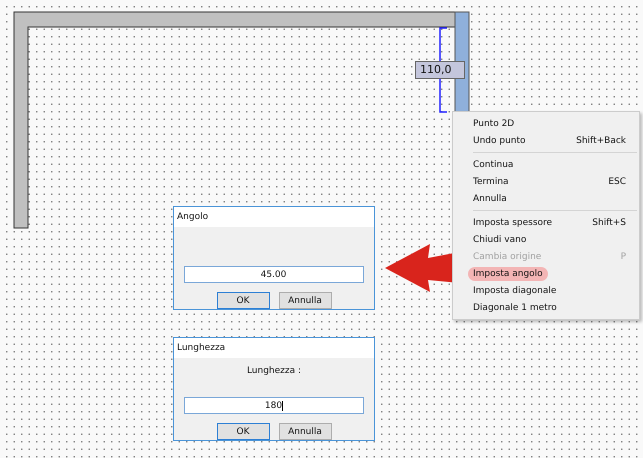 Image resolution: width=643 pixels, height=458 pixels. Describe the element at coordinates (515, 291) in the screenshot. I see `menu-item: Imposta diagonale` at that location.